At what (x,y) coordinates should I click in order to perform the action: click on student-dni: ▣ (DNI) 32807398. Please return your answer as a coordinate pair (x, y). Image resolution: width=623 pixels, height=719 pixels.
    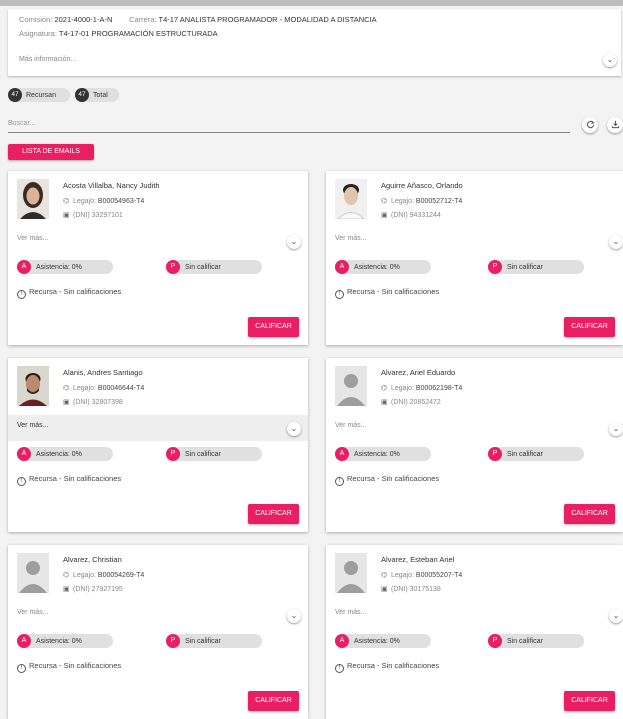
    Looking at the image, I should click on (93, 402).